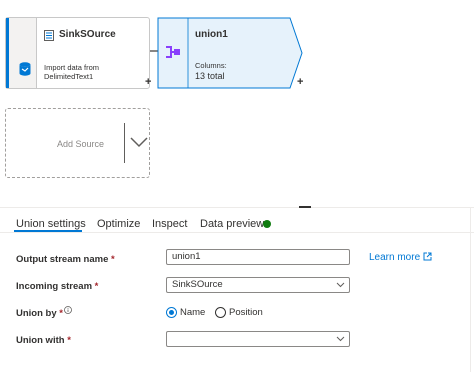 The height and width of the screenshot is (372, 474). What do you see at coordinates (57, 286) in the screenshot?
I see `incoming-stream-label: Incoming stream *` at bounding box center [57, 286].